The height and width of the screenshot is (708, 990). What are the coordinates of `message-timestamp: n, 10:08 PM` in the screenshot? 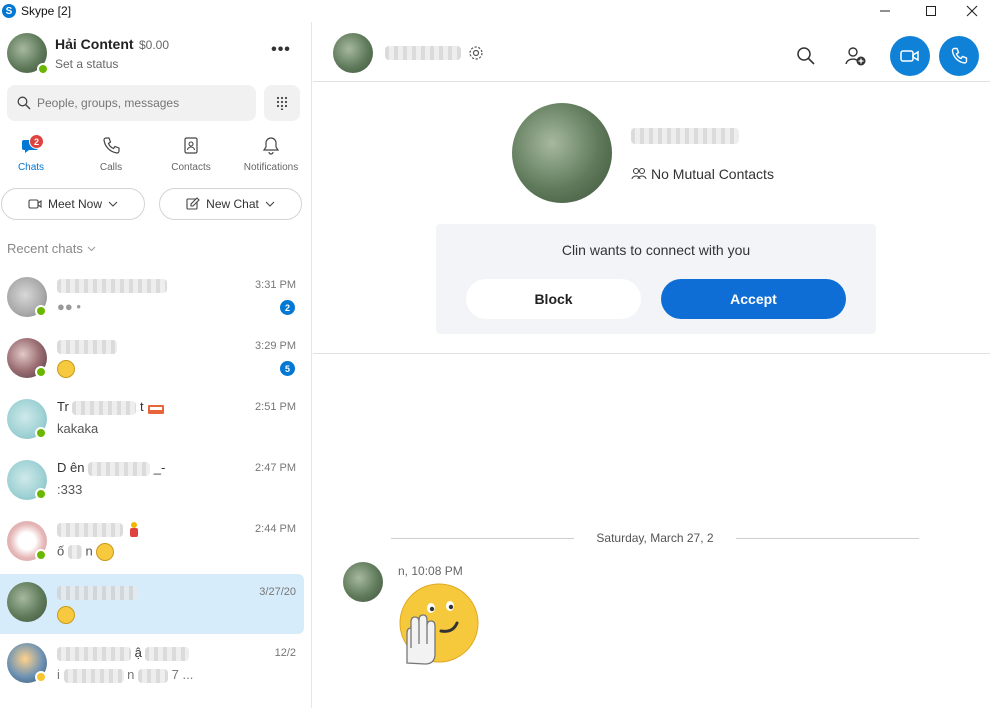 It's located at (430, 571).